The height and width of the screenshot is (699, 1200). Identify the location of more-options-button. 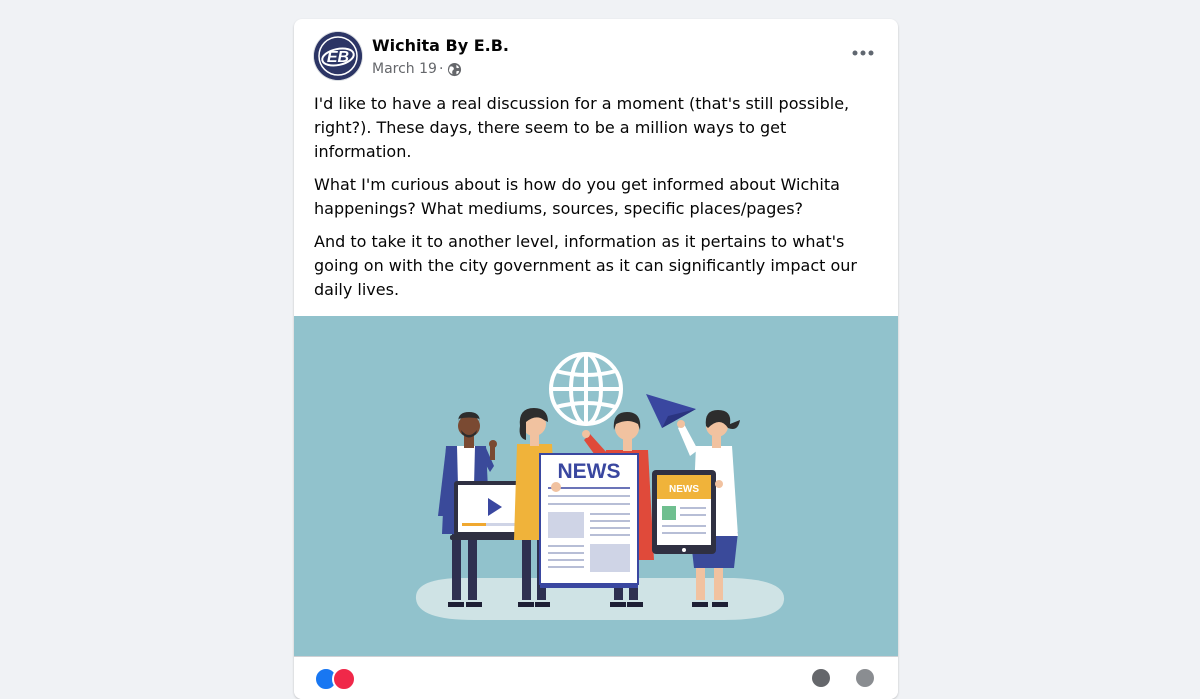
(863, 53).